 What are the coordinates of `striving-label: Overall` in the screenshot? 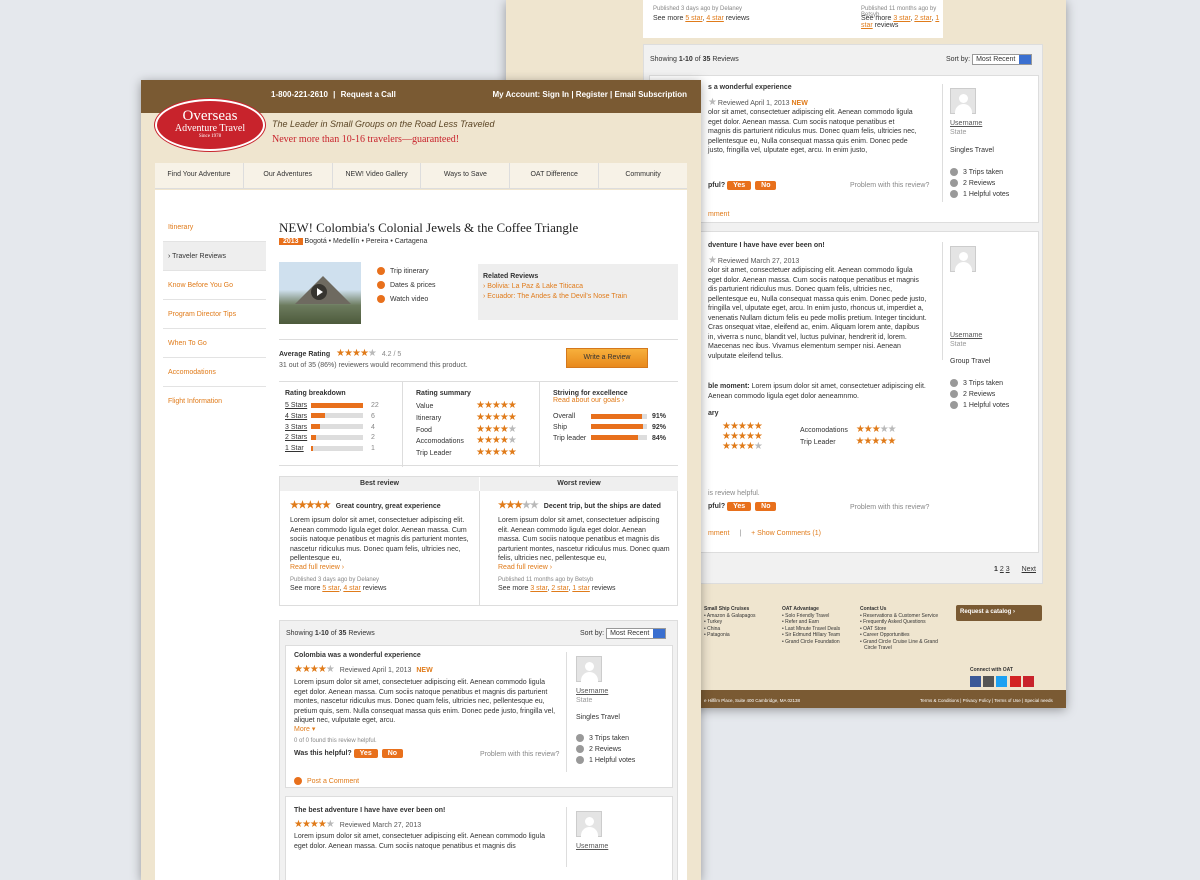 It's located at (564, 416).